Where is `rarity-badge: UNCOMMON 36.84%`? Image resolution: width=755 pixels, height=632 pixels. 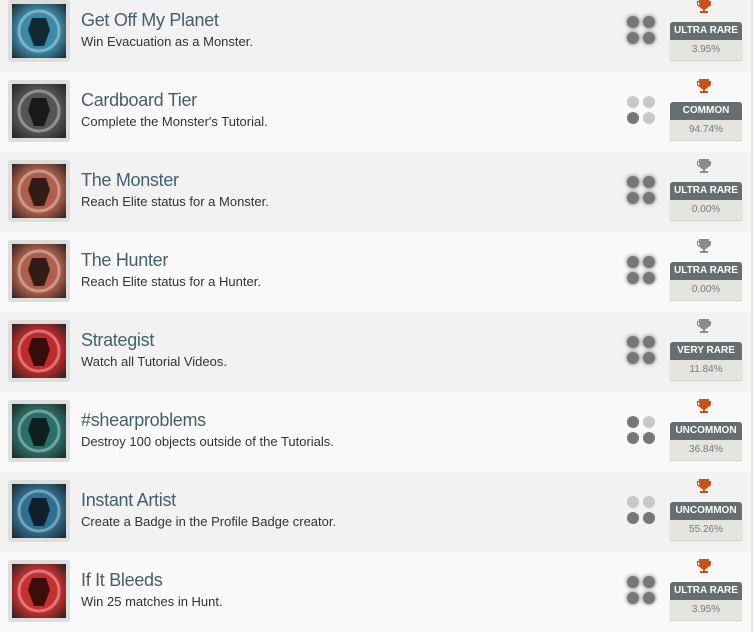
rarity-badge: UNCOMMON 36.84% is located at coordinates (706, 441).